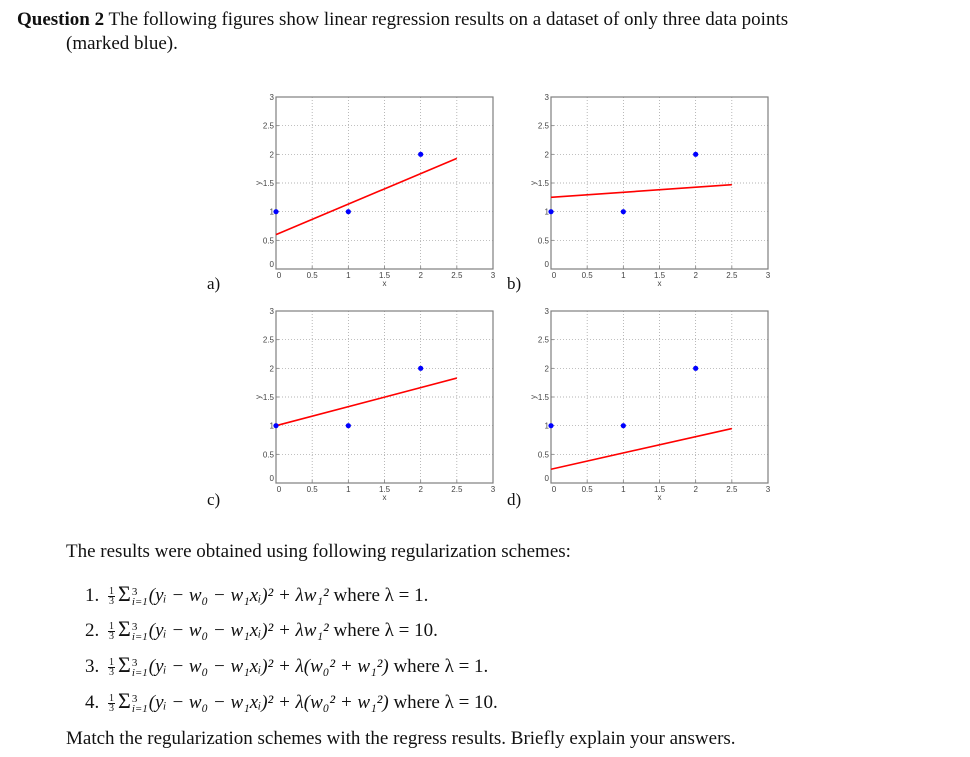  Describe the element at coordinates (650, 190) in the screenshot. I see `plot-b: 0 0.5 1 1.5 2 2.5 300.511.522.53xy` at that location.